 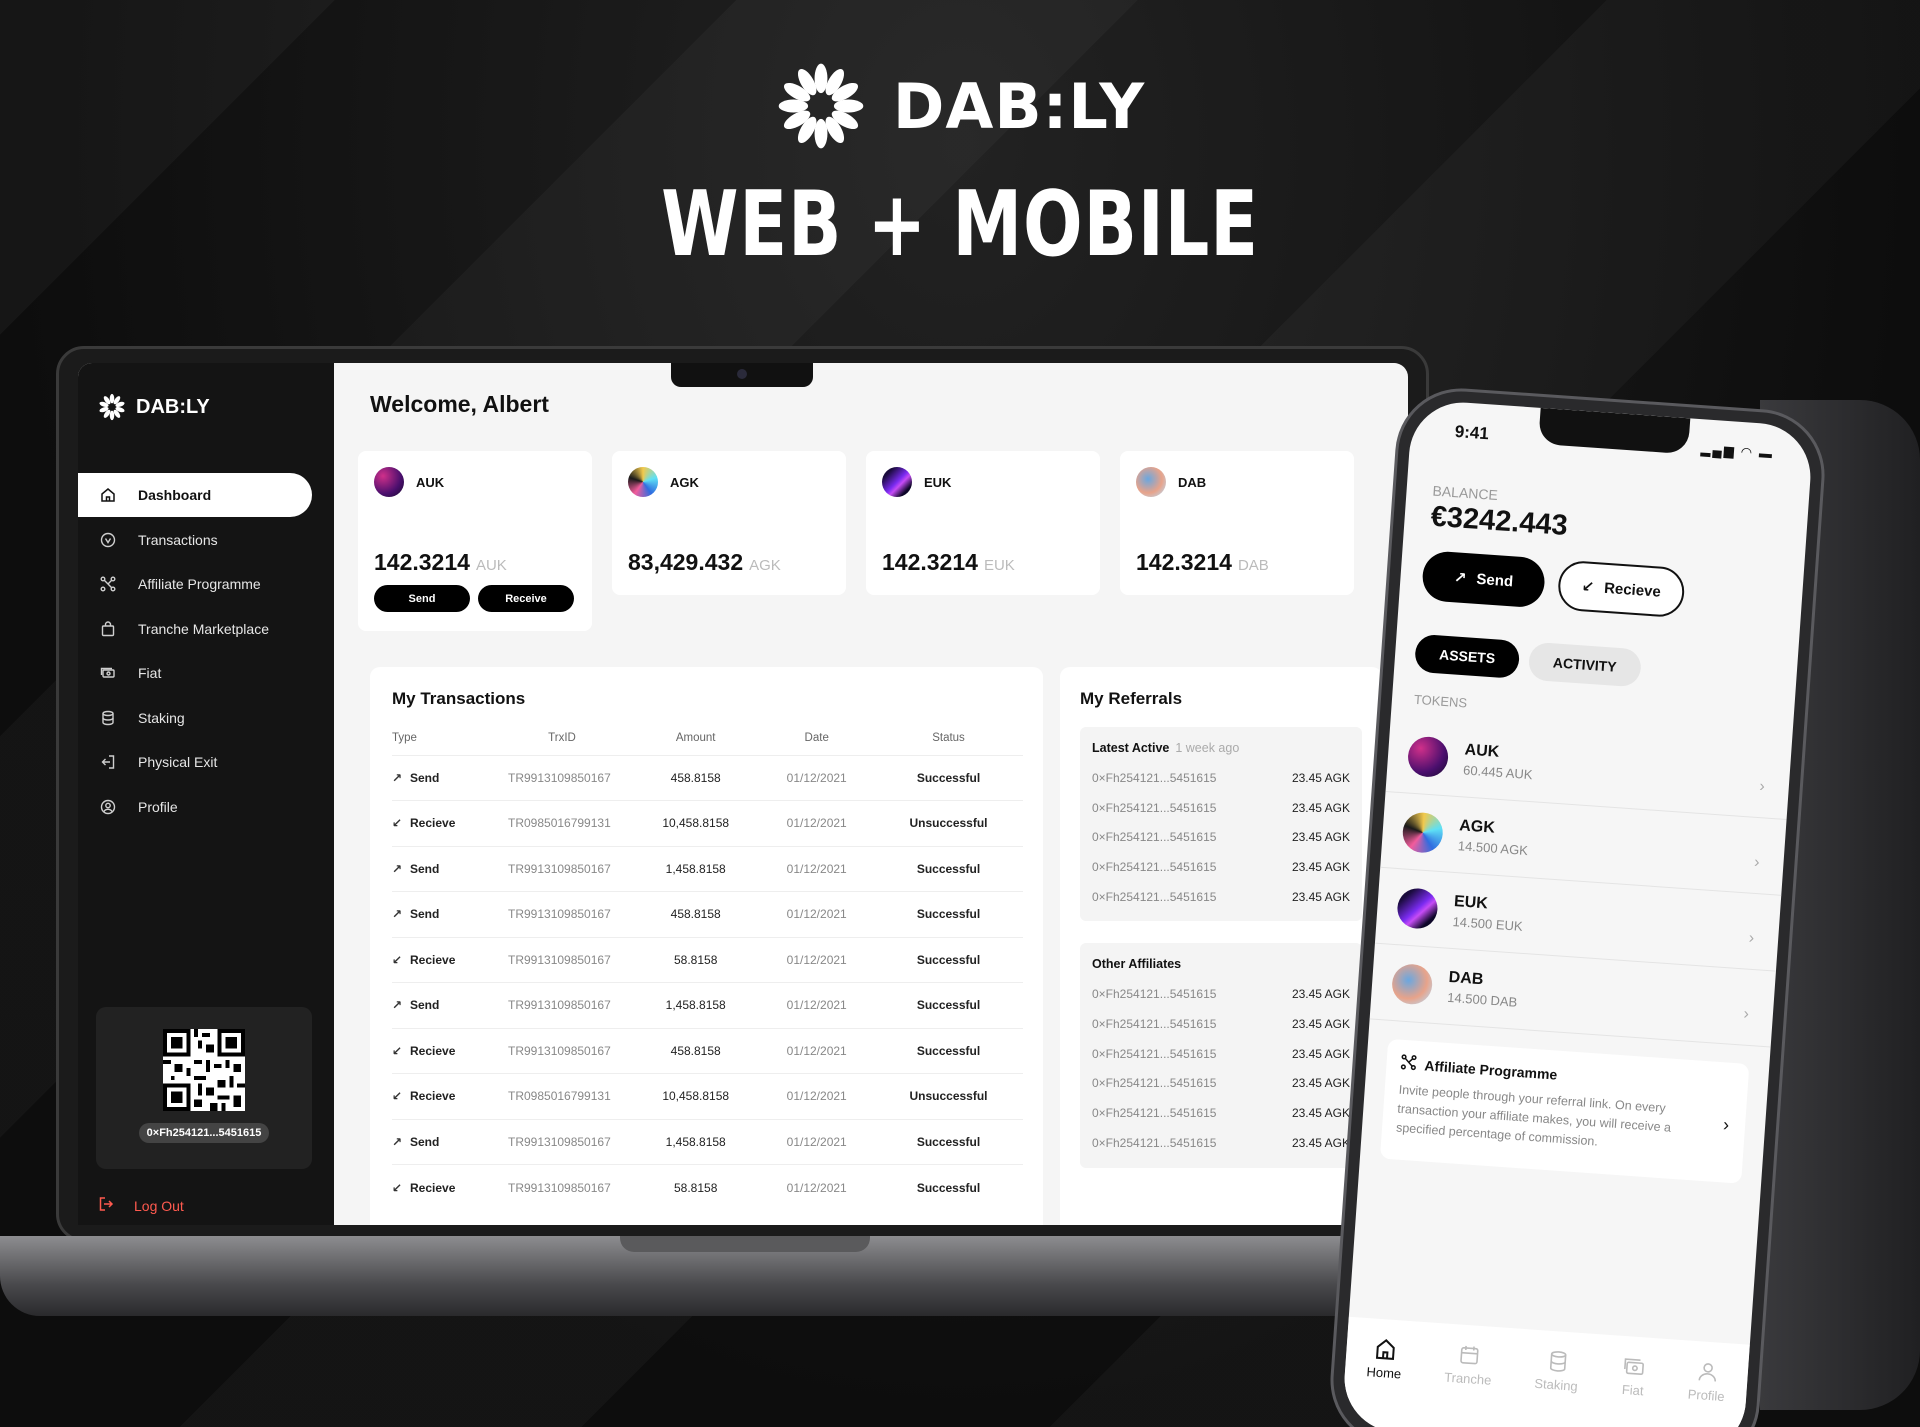 I want to click on tx-type: ↗ Send, so click(x=442, y=914).